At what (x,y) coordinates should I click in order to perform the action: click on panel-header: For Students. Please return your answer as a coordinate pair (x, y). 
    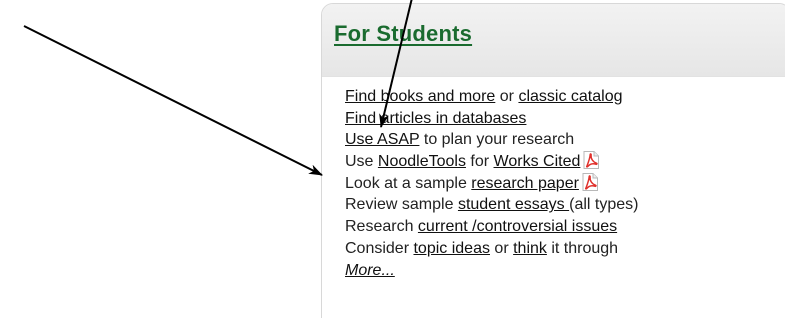
    Looking at the image, I should click on (553, 40).